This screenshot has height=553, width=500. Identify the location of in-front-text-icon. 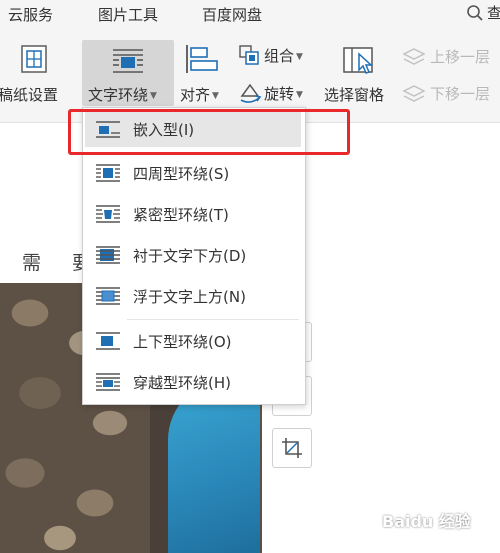
(108, 296).